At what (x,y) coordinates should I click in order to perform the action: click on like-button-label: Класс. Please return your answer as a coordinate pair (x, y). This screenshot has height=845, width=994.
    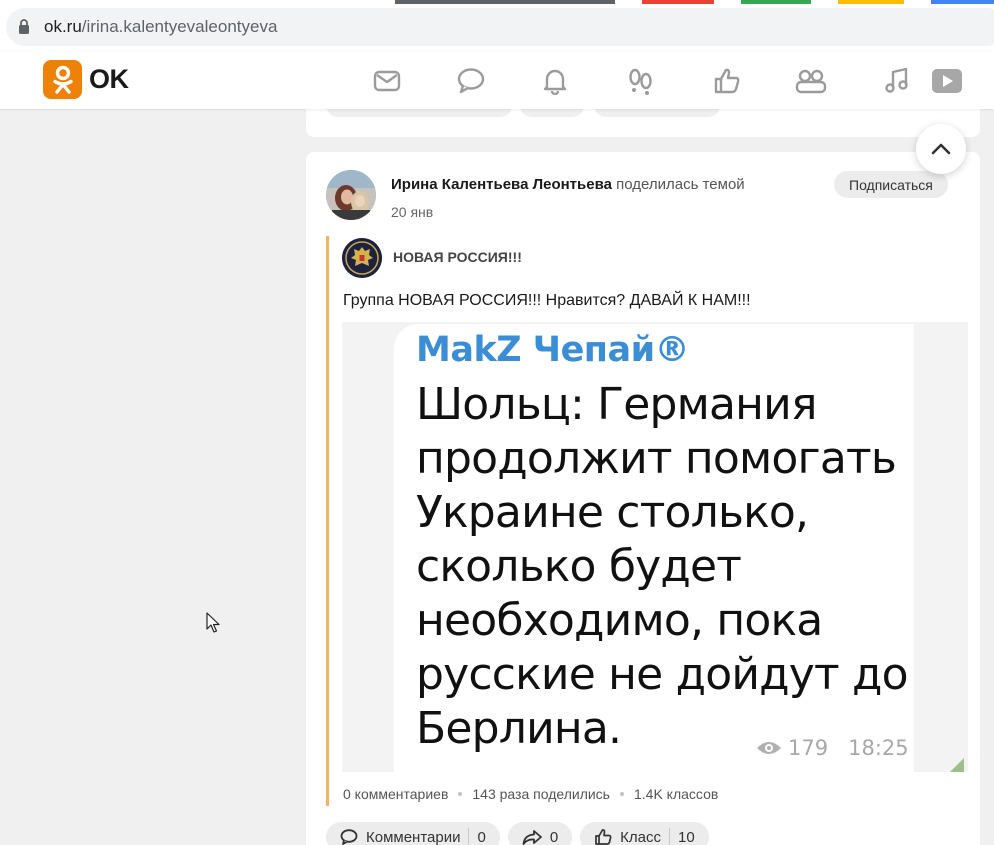
    Looking at the image, I should click on (641, 836).